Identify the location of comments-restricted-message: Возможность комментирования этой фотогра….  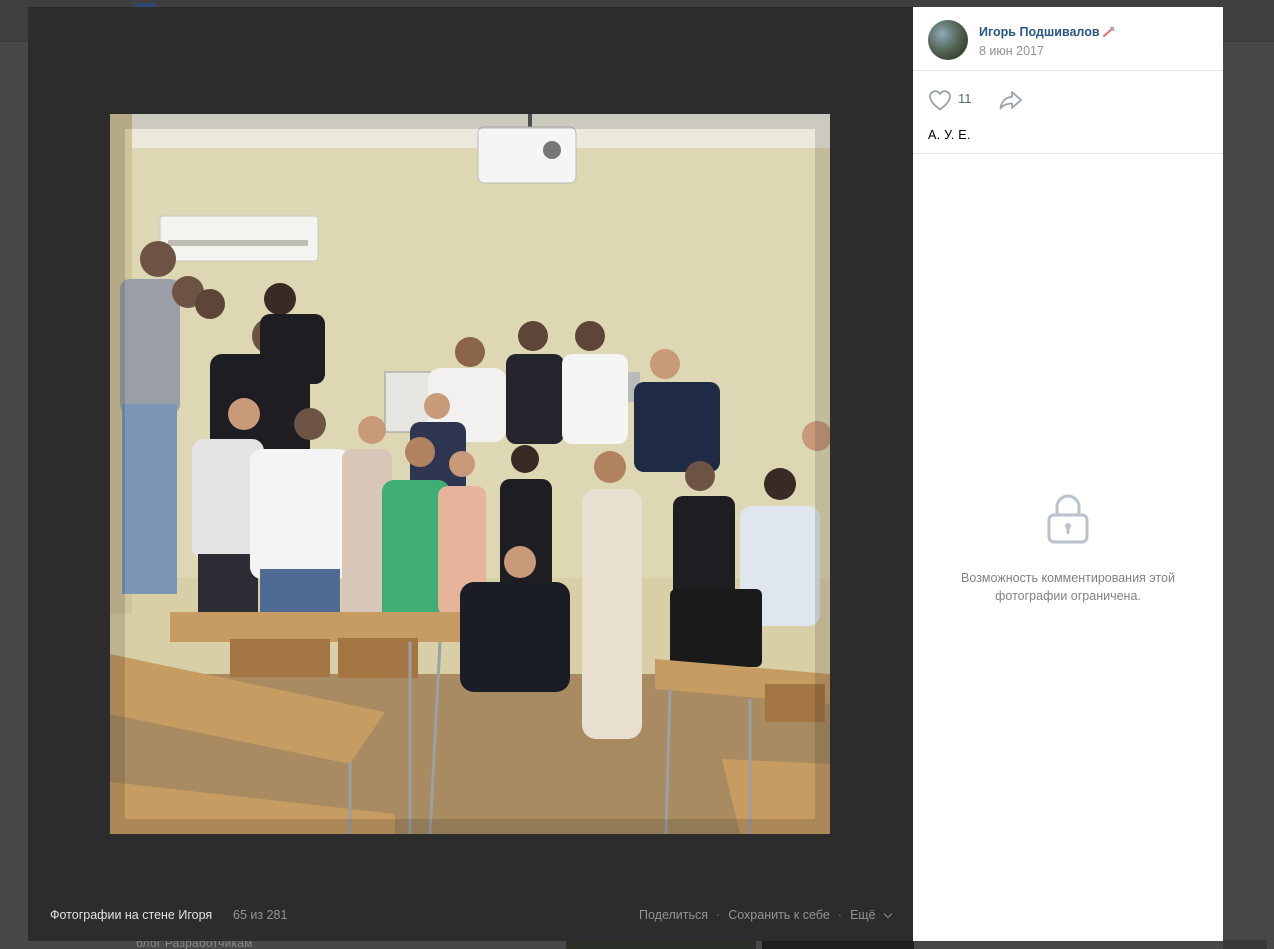
(1068, 587).